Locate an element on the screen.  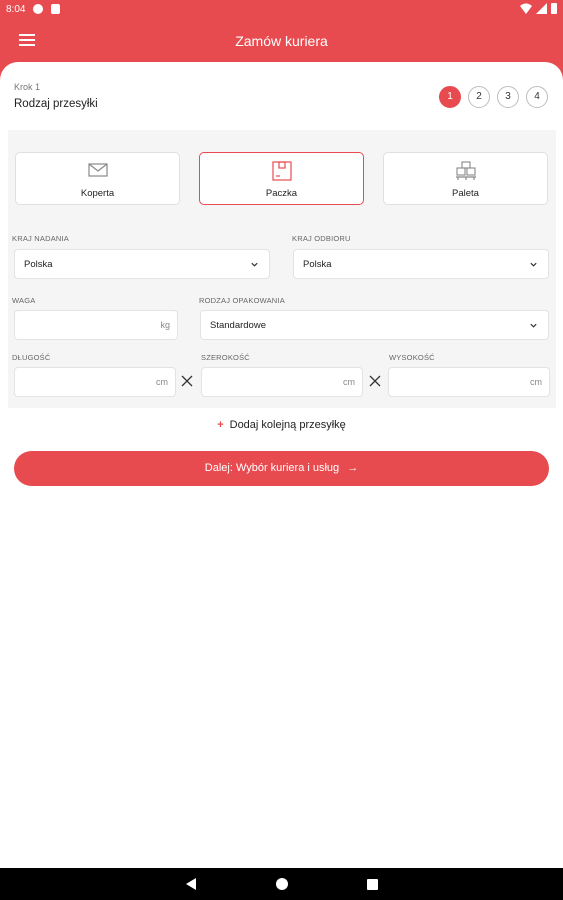
next-step-label: Dalej: Wybór kuriera i usług is located at coordinates (272, 468).